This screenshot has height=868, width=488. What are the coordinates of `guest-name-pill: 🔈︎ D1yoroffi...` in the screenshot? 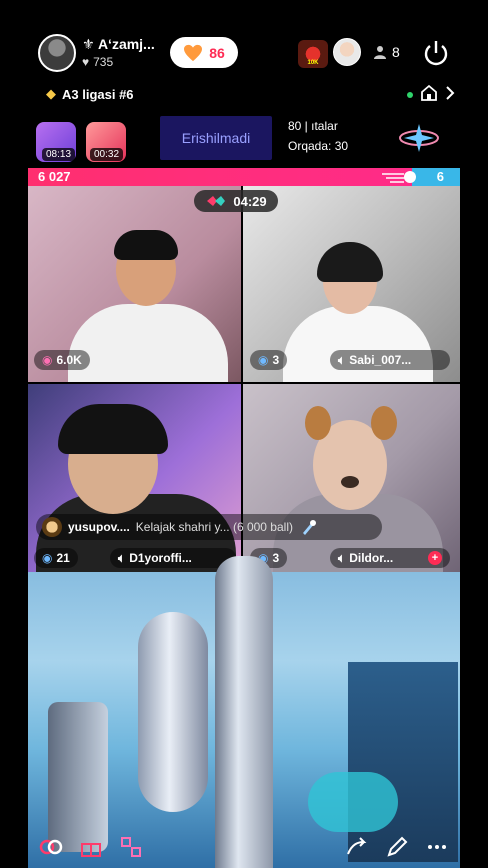 It's located at (173, 558).